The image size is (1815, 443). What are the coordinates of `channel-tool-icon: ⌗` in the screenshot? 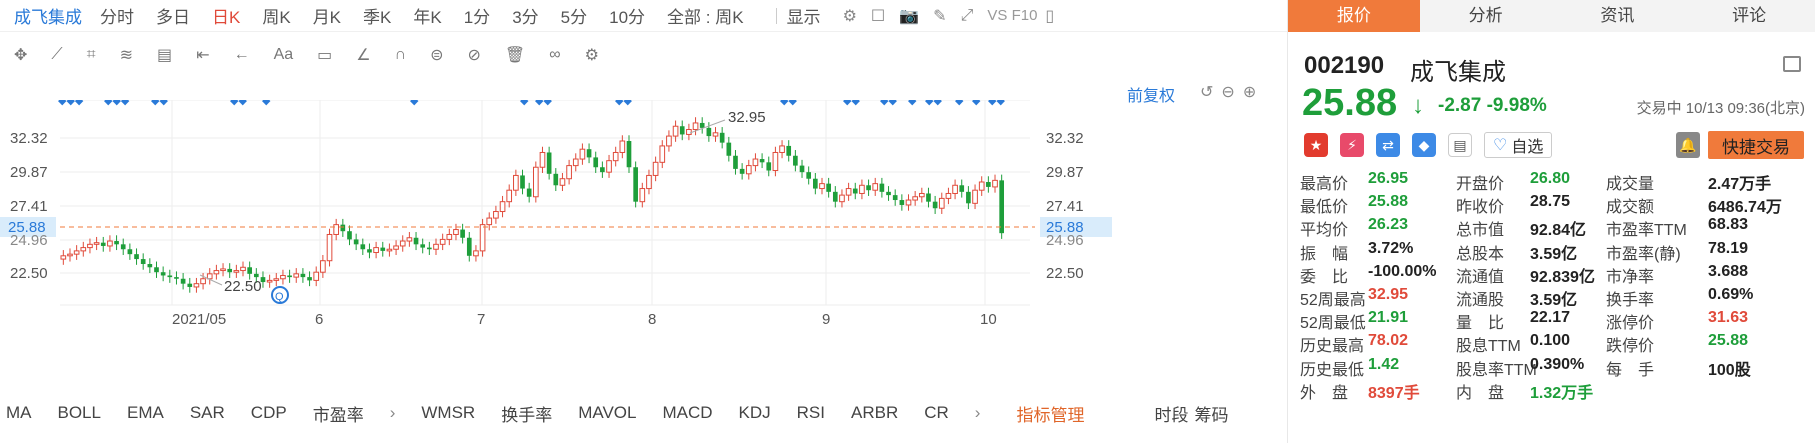 It's located at (91, 55).